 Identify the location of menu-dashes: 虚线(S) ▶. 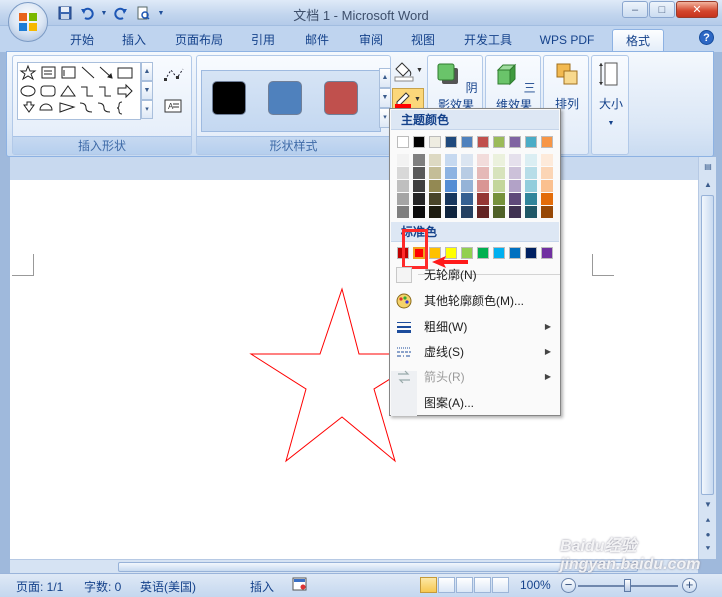
(475, 352).